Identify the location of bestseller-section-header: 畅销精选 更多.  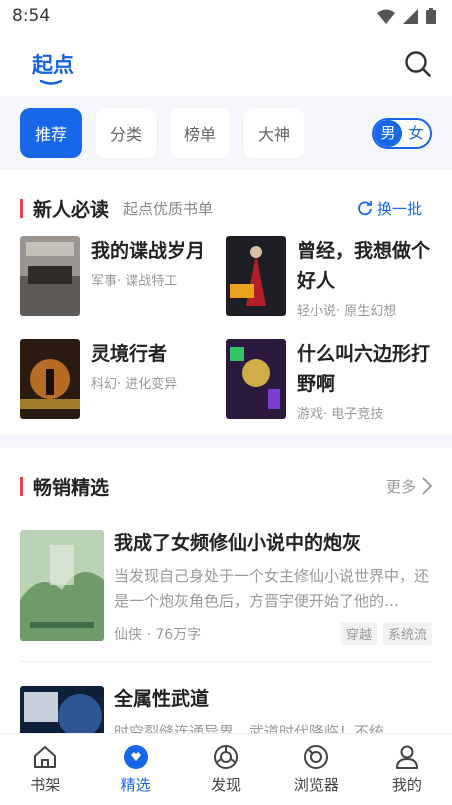
(226, 486).